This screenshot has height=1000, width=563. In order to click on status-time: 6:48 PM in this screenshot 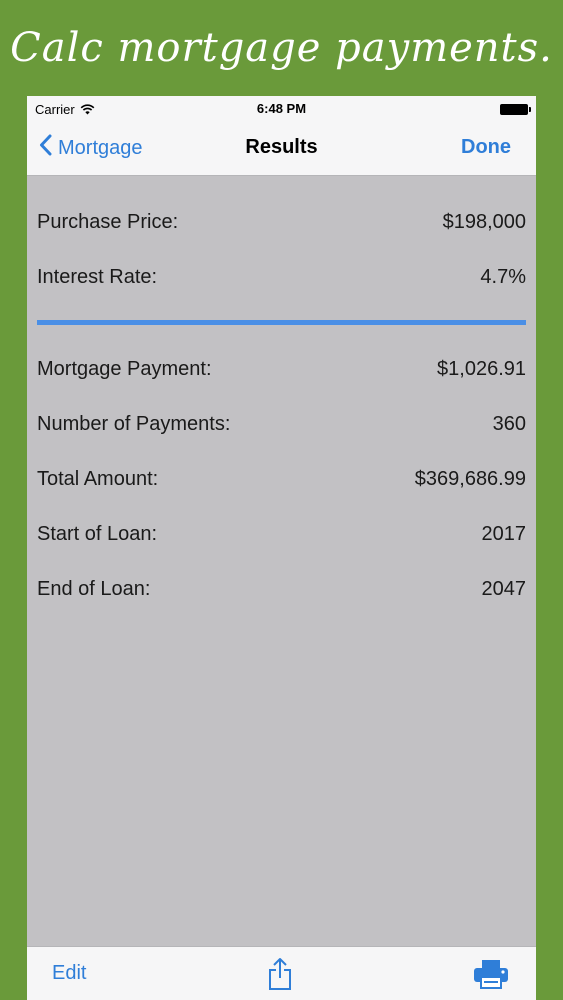, I will do `click(281, 108)`.